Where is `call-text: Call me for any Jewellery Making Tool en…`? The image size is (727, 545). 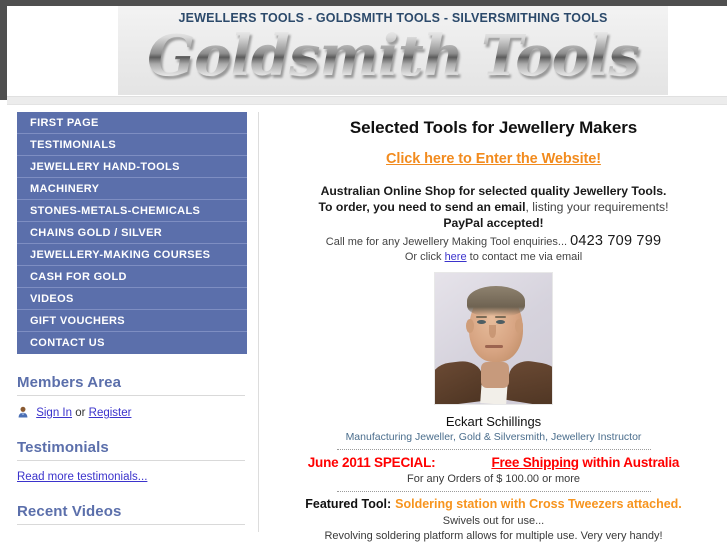 call-text: Call me for any Jewellery Making Tool en… is located at coordinates (446, 242).